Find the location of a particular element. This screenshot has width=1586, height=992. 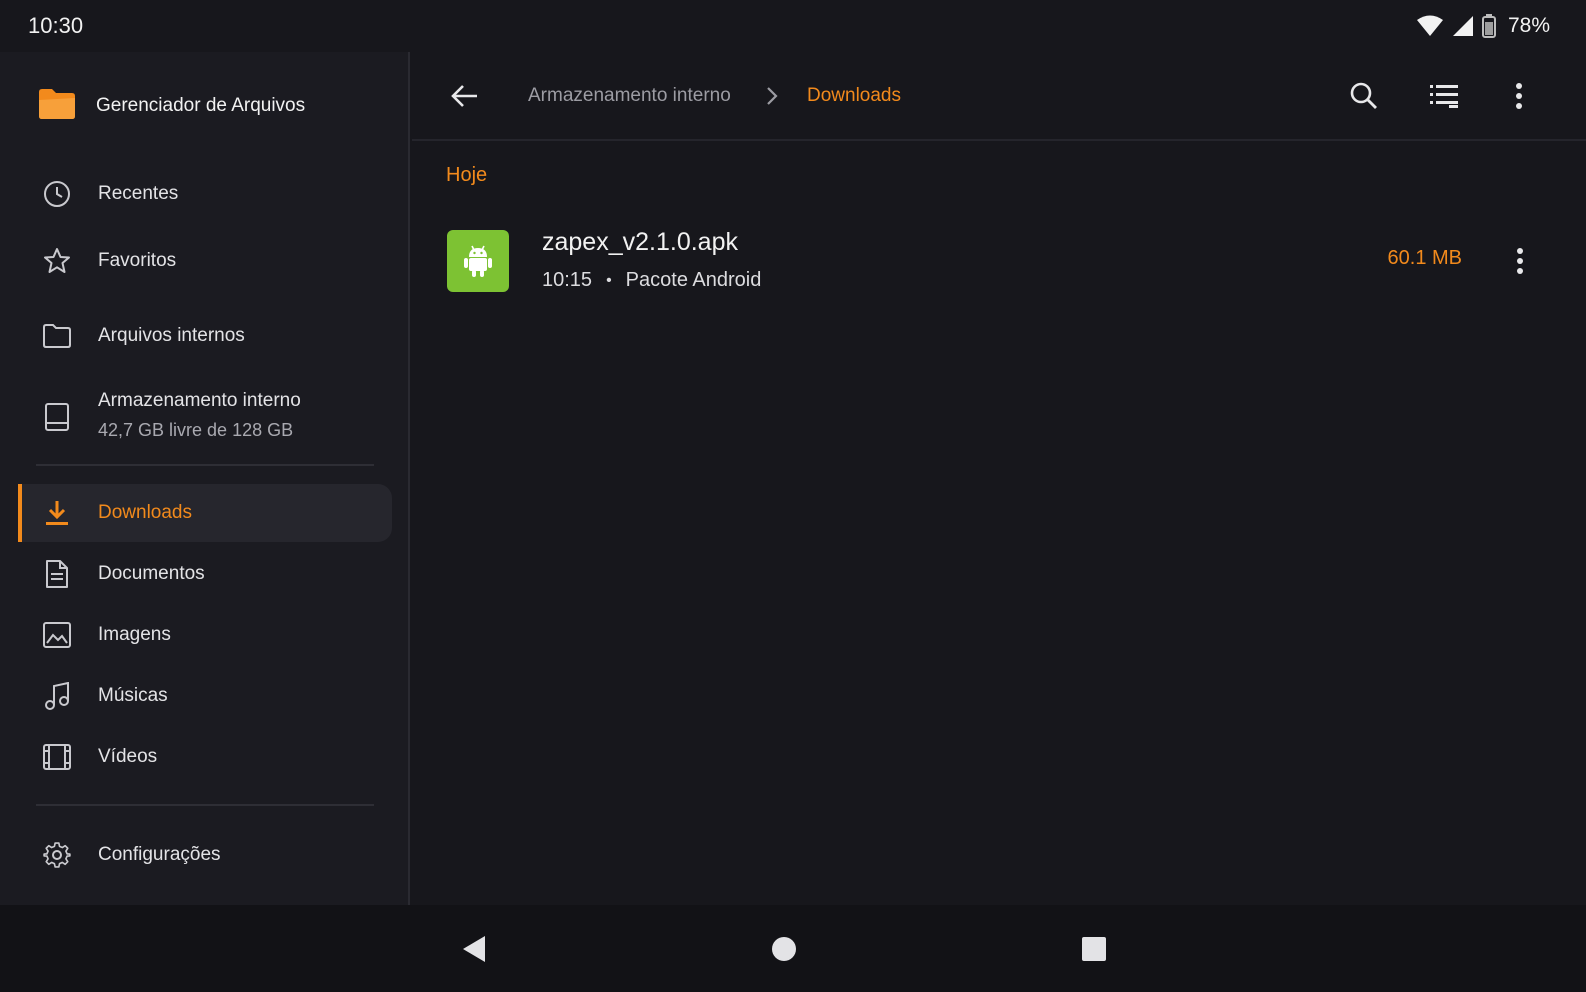

file-type: Pacote Android is located at coordinates (693, 280).